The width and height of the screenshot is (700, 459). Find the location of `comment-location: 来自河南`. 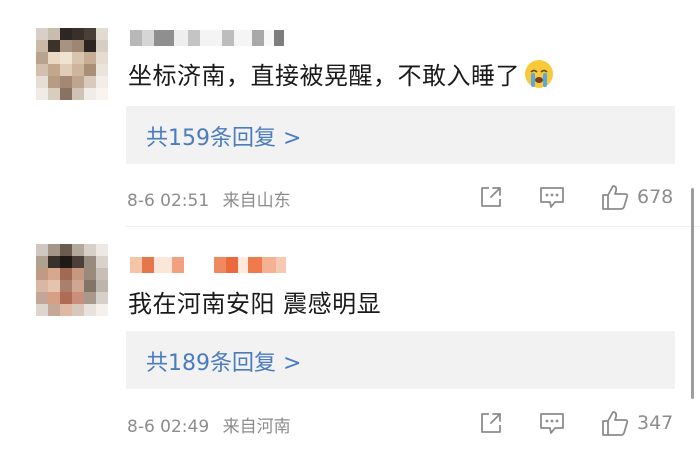

comment-location: 来自河南 is located at coordinates (256, 427).